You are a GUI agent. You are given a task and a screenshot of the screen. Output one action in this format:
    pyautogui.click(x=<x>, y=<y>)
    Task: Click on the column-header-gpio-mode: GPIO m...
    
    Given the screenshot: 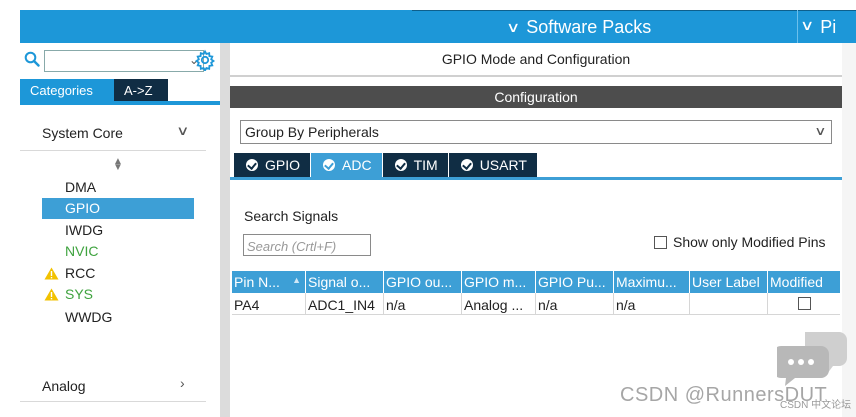 What is the action you would take?
    pyautogui.click(x=499, y=282)
    